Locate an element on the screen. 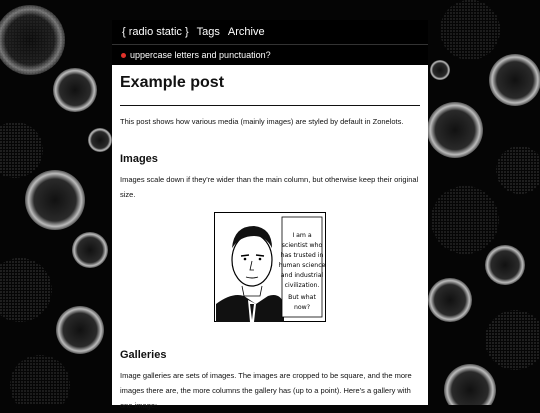 Image resolution: width=540 pixels, height=413 pixels. comic-text-line: I am a is located at coordinates (302, 235).